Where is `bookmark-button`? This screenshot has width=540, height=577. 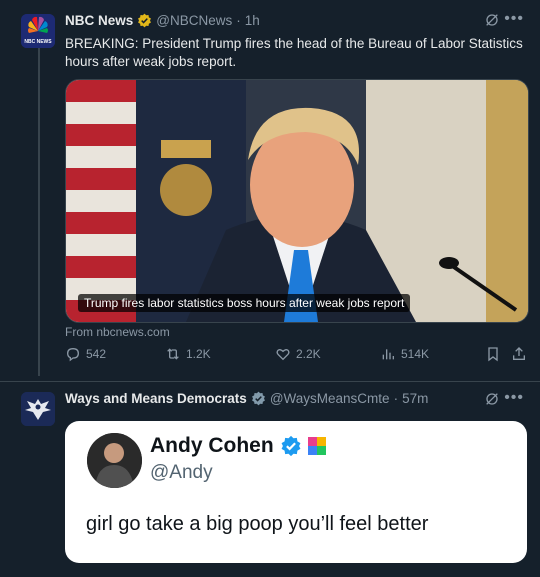 bookmark-button is located at coordinates (493, 354).